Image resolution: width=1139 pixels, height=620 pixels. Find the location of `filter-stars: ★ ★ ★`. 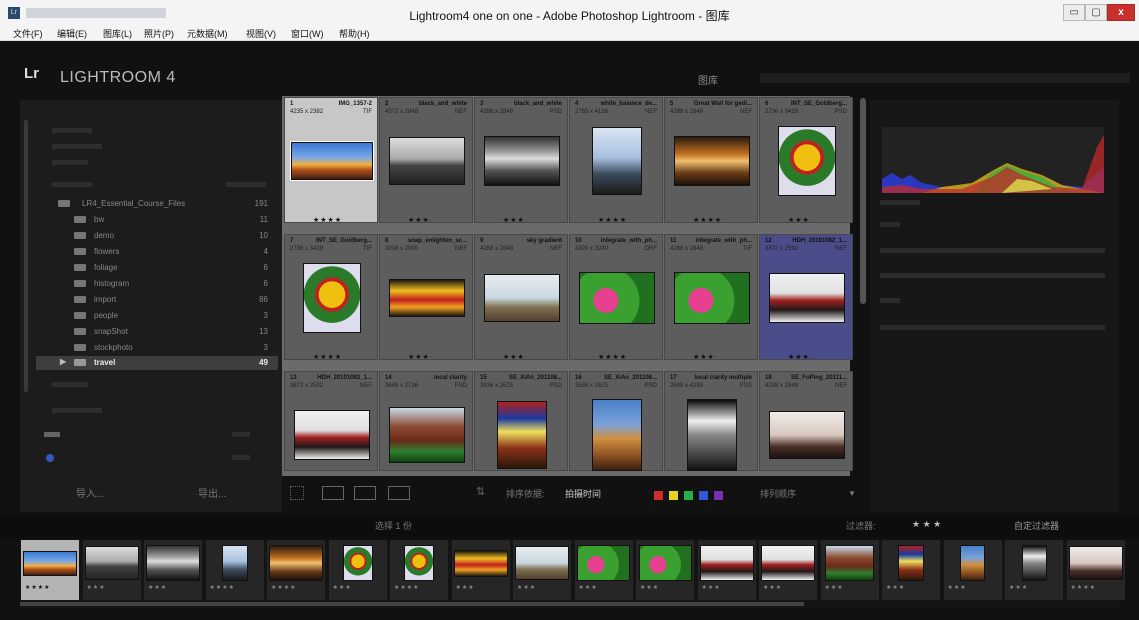

filter-stars: ★ ★ ★ is located at coordinates (926, 524).